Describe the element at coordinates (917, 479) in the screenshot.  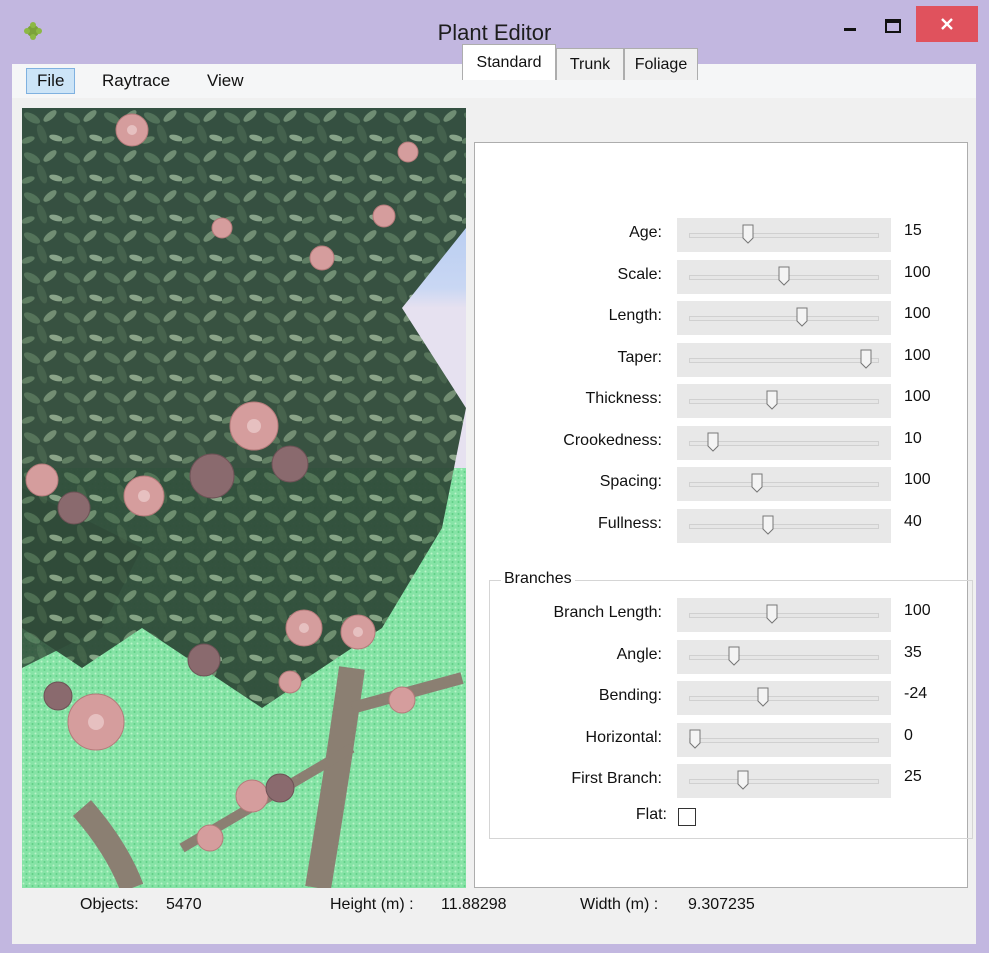
I see `spacing-value: 100` at that location.